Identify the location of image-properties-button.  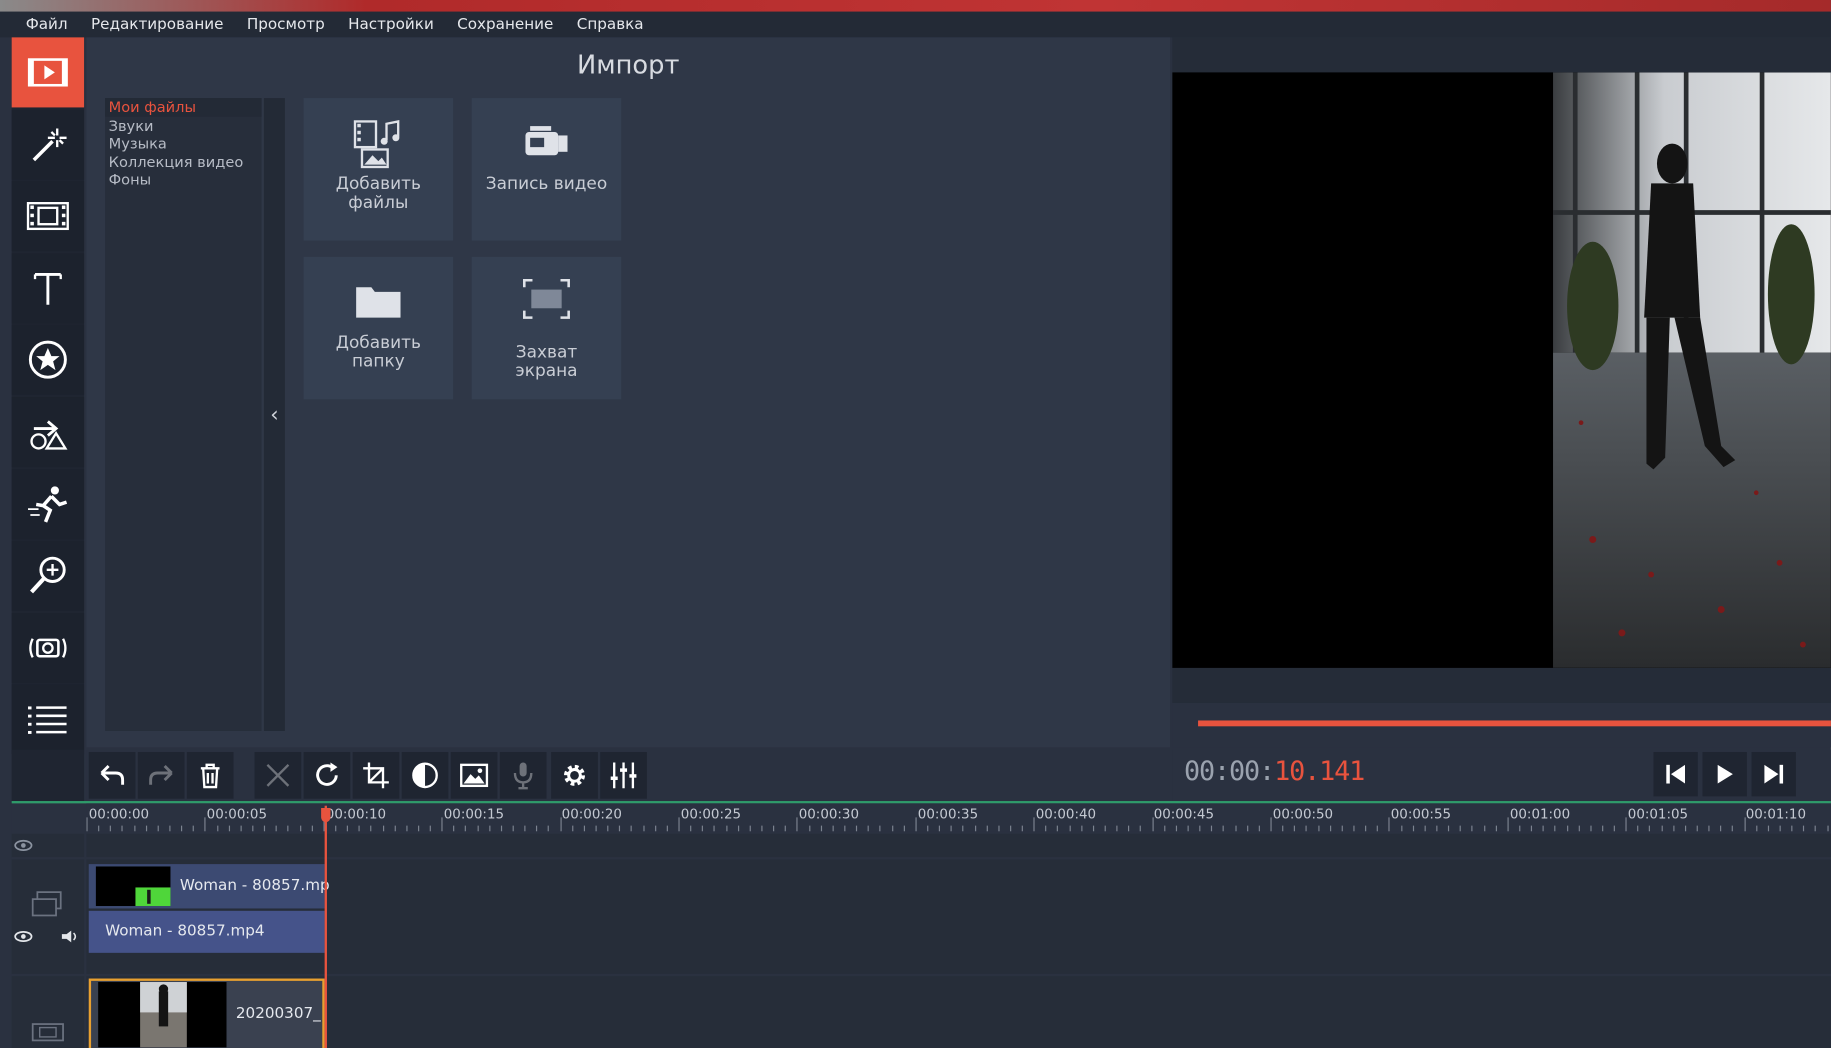
(474, 775).